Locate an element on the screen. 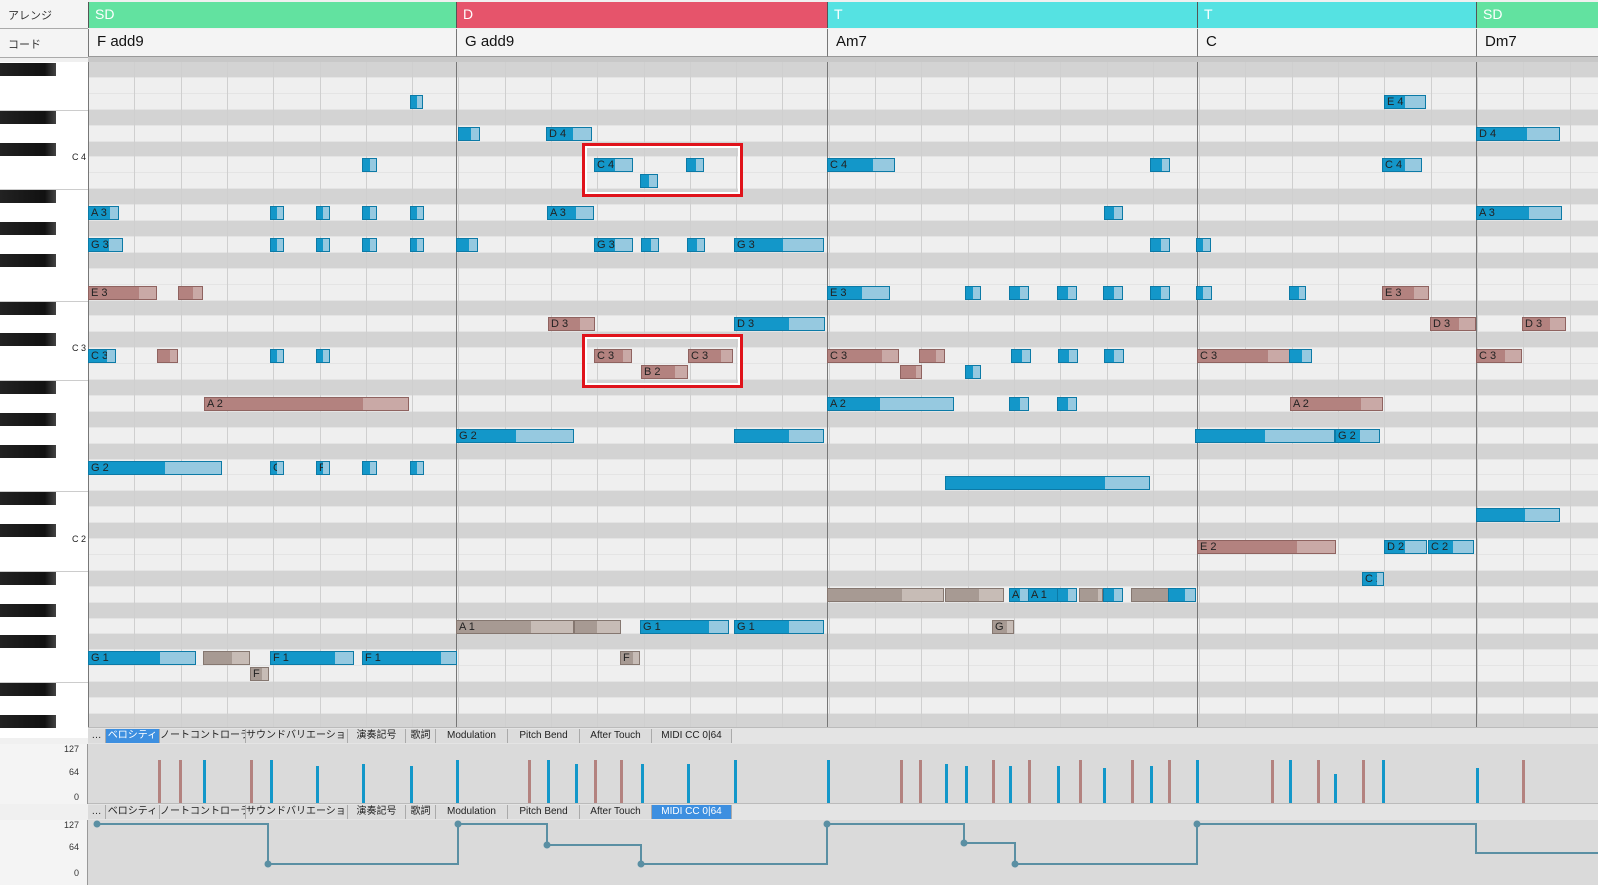 The width and height of the screenshot is (1598, 885). chord-block: G add9 is located at coordinates (641, 43).